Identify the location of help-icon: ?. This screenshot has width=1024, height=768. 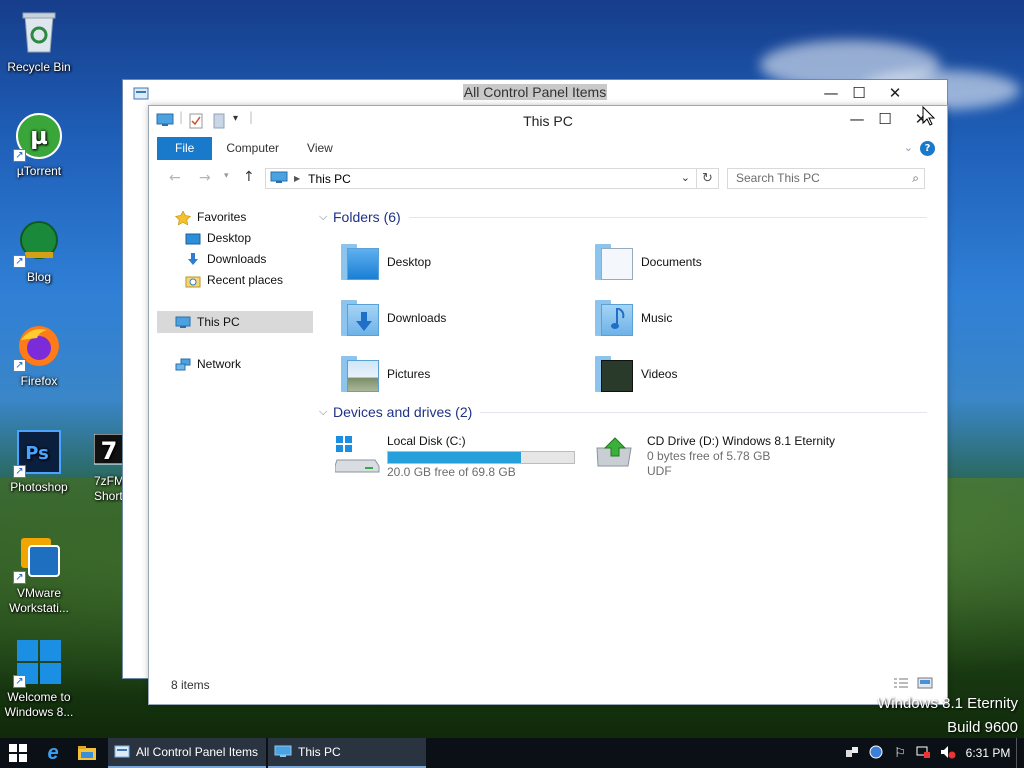
(927, 148).